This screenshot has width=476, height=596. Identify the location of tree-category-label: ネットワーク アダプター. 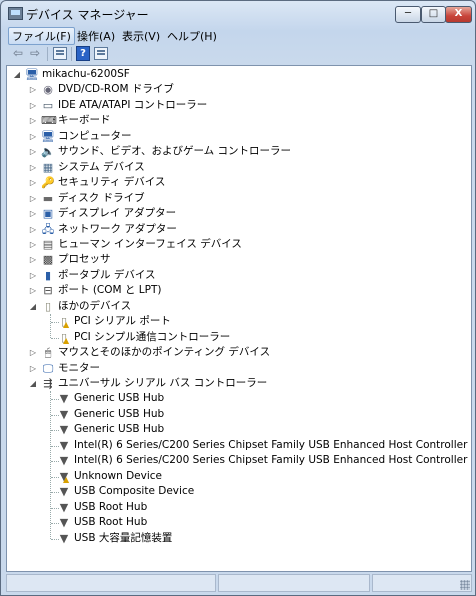
(117, 228).